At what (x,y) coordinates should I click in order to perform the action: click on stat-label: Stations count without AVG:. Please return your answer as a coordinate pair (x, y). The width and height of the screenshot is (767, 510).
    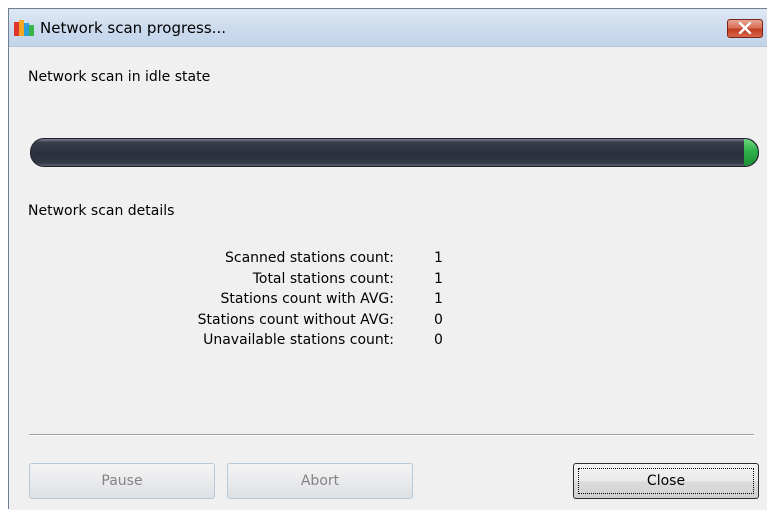
    Looking at the image, I should click on (295, 319).